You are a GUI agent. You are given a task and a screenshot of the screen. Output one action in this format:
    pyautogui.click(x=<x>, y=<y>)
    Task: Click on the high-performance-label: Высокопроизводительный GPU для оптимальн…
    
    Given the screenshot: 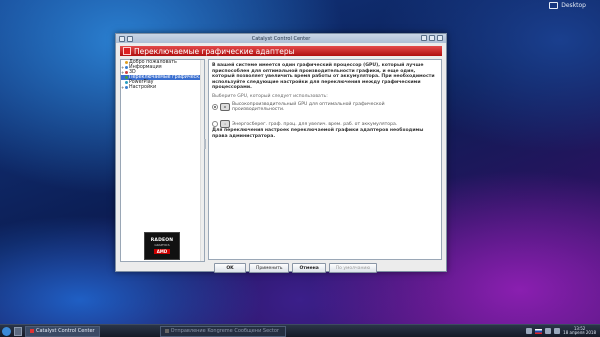 What is the action you would take?
    pyautogui.click(x=308, y=107)
    